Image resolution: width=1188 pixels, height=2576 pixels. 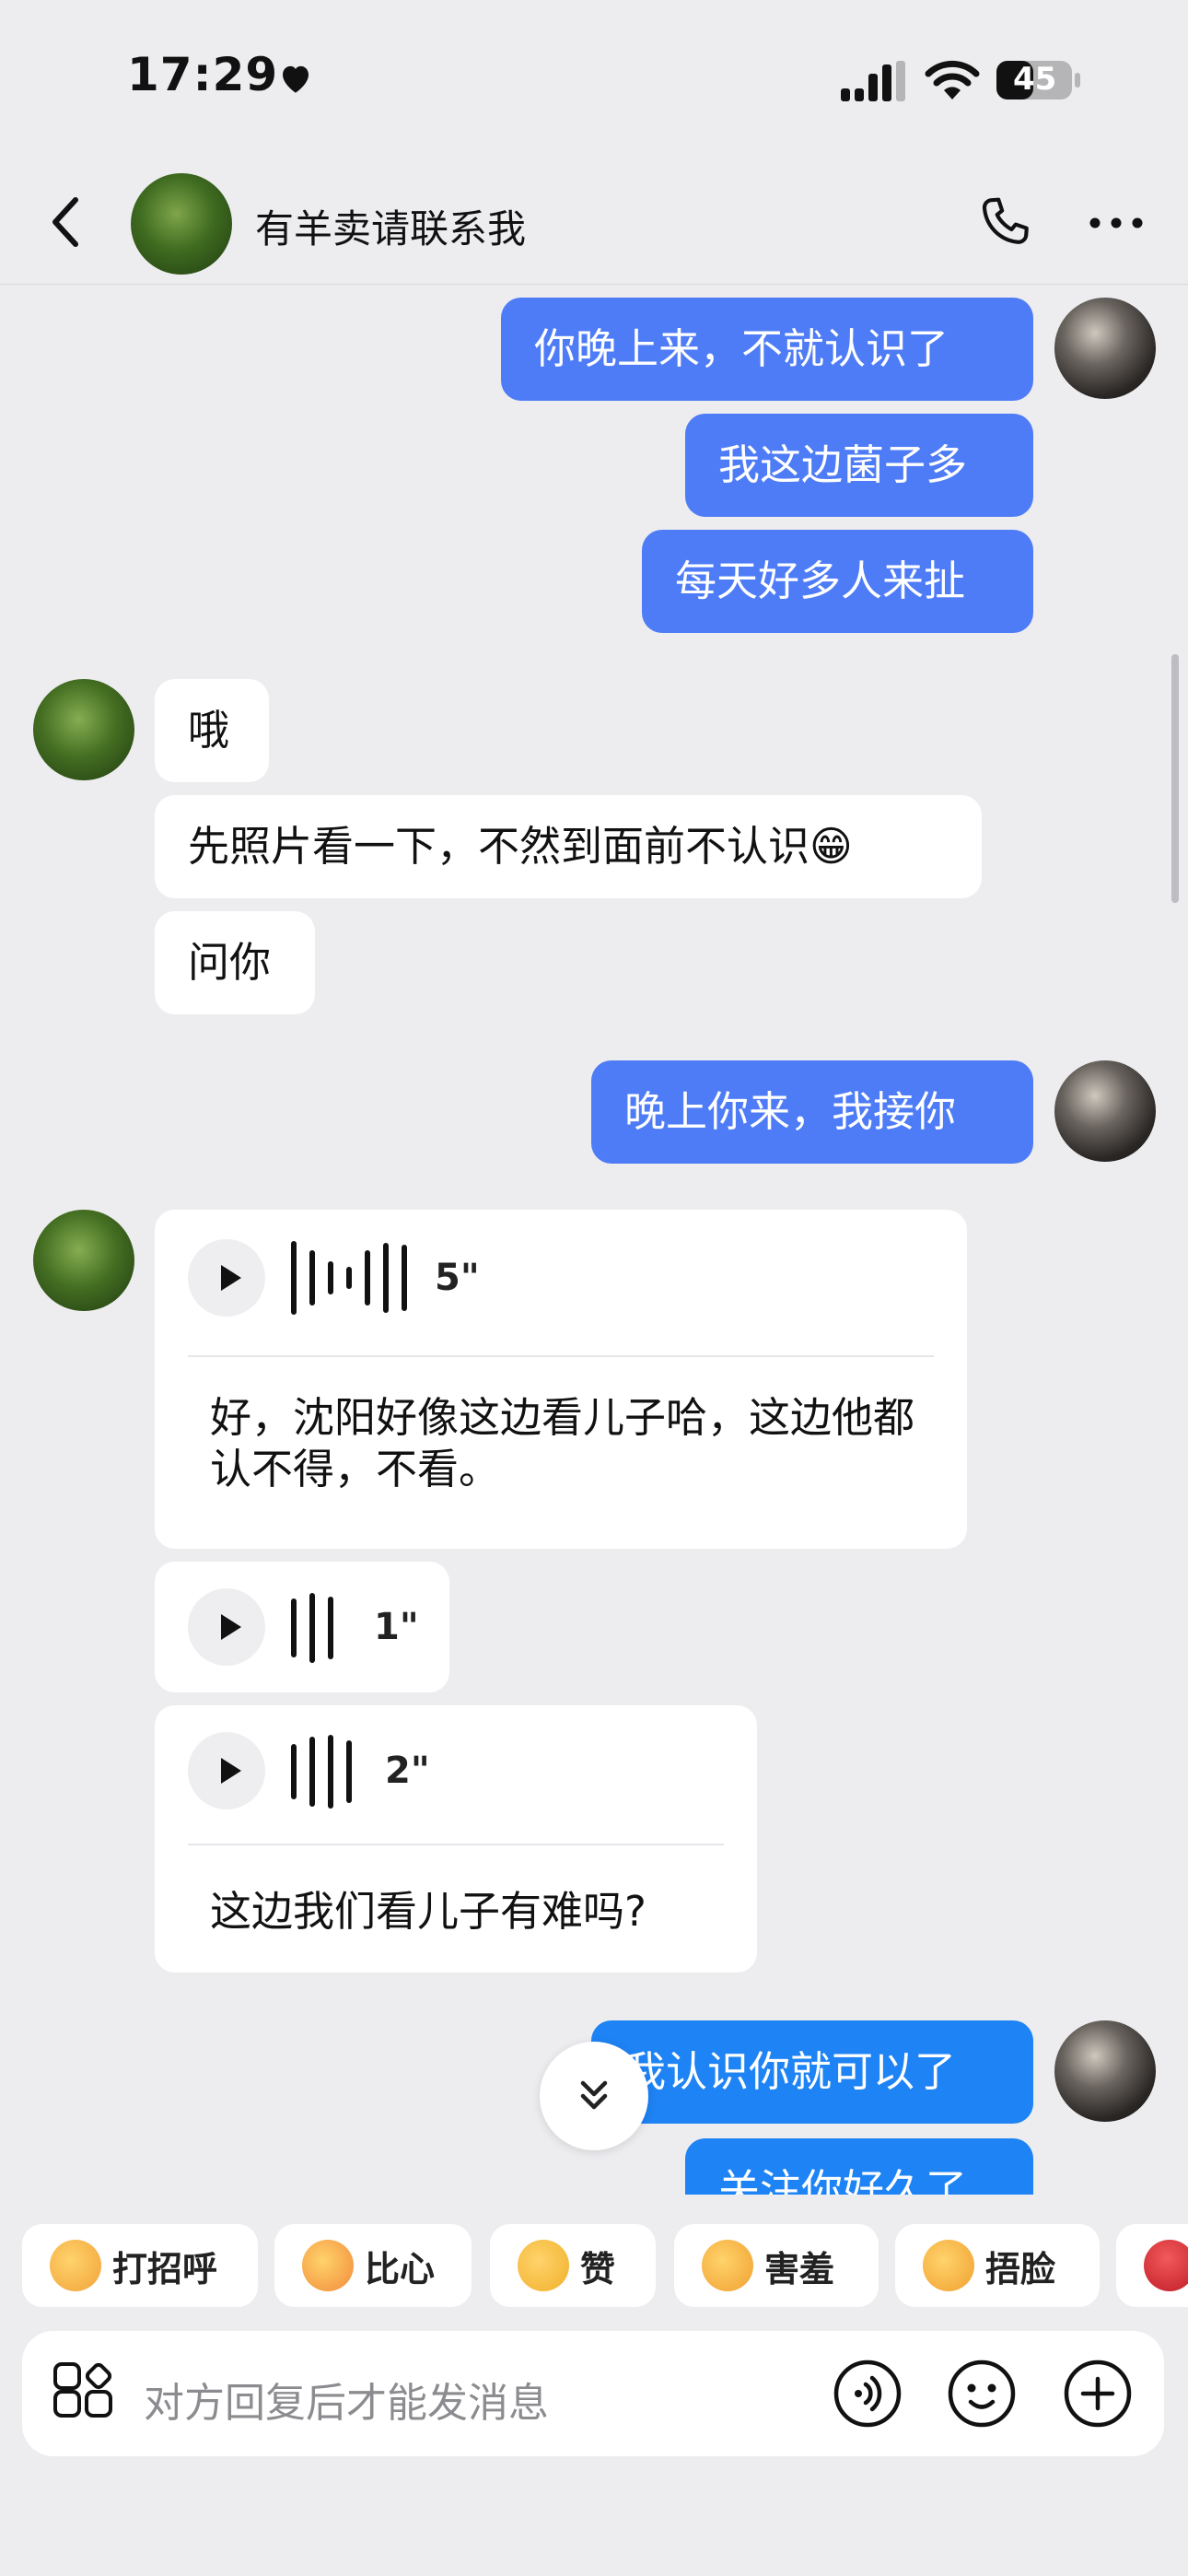 I want to click on message-bubble-outgoing: 我认识你就可以了, so click(x=812, y=2072).